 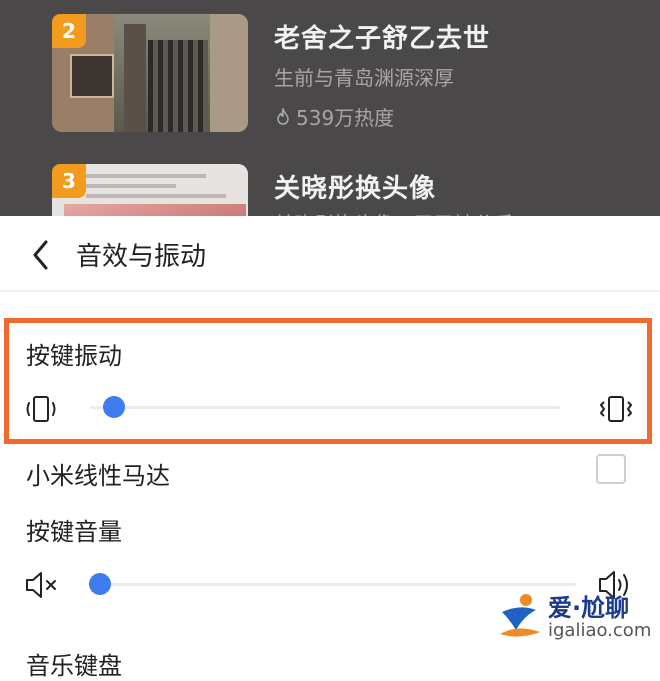 What do you see at coordinates (520, 615) in the screenshot?
I see `brand-logo-icon` at bounding box center [520, 615].